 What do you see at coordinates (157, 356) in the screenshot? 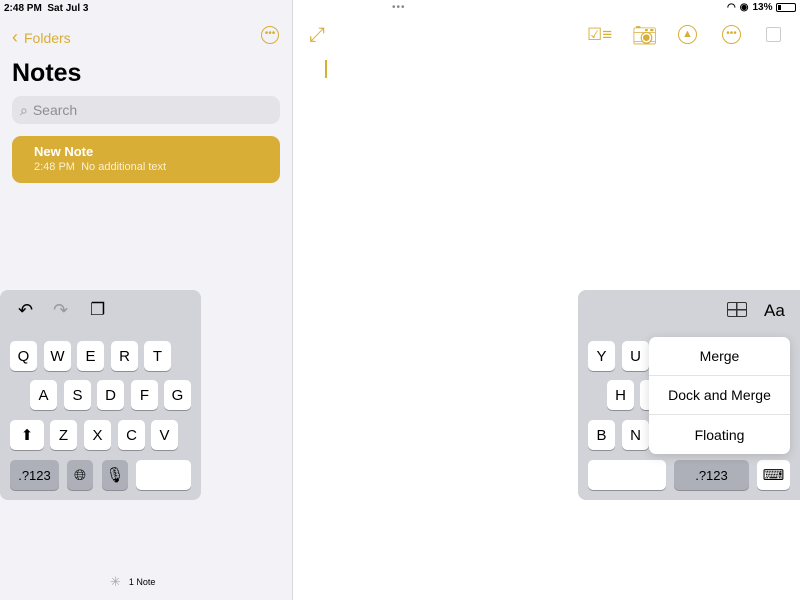
I see `key-t: T` at bounding box center [157, 356].